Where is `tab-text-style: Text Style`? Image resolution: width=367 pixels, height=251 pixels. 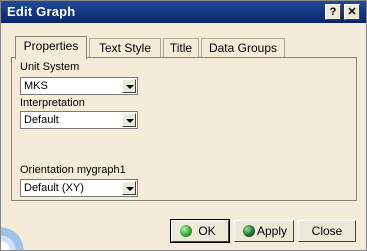
tab-text-style: Text Style is located at coordinates (125, 48).